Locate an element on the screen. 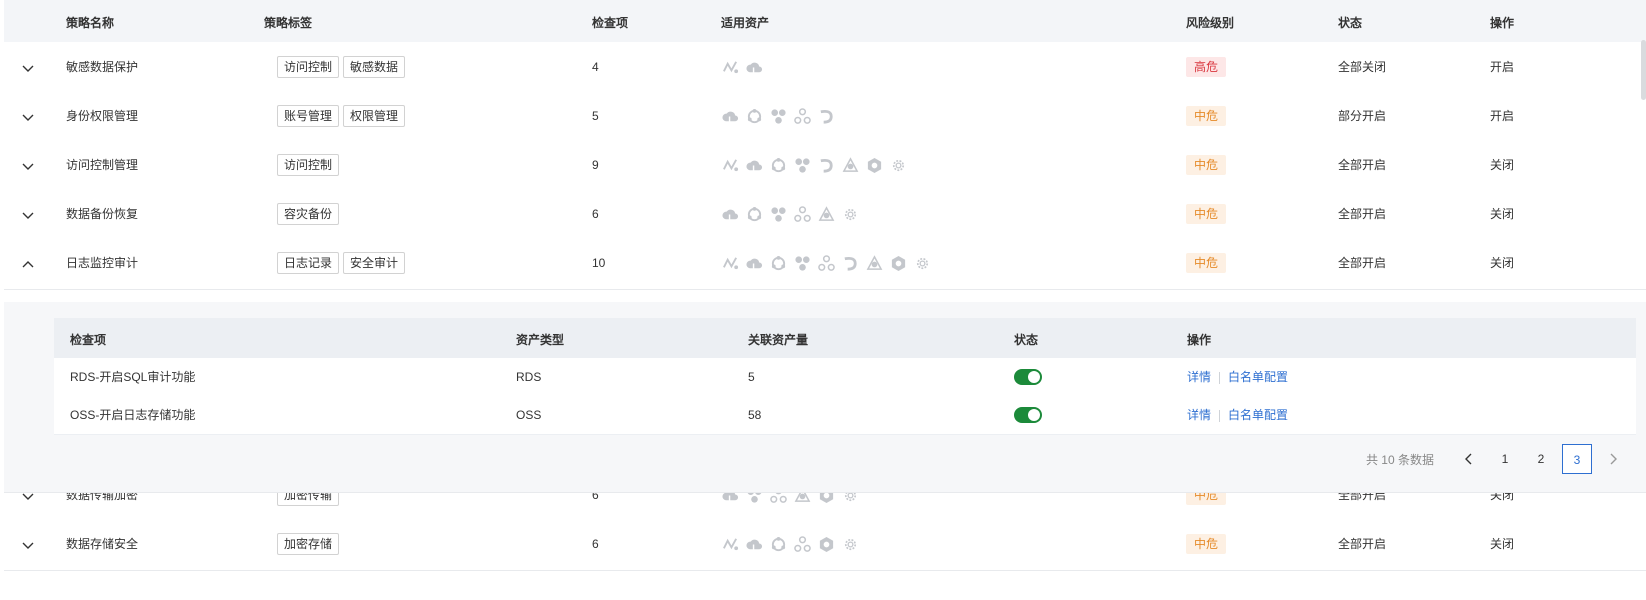 Image resolution: width=1646 pixels, height=600 pixels. check-count: 10 is located at coordinates (599, 263).